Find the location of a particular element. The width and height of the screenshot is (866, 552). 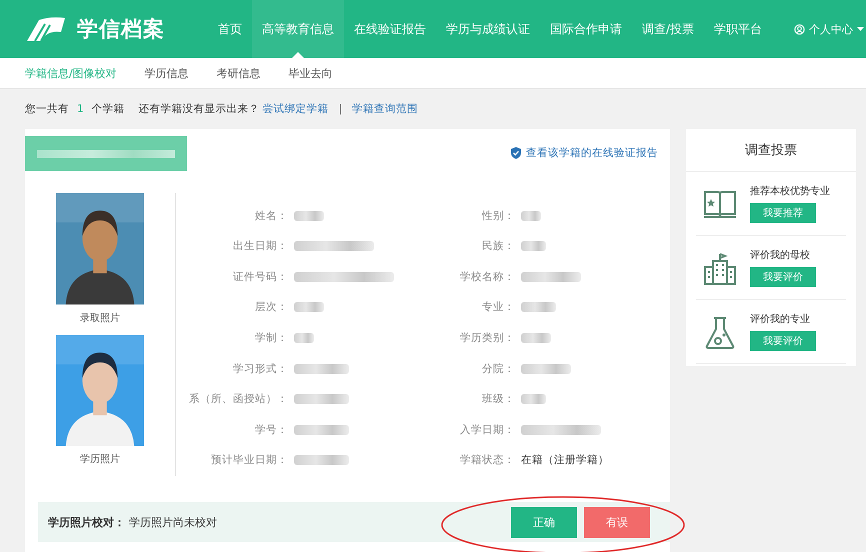

nav-tab: 国际合作申请 is located at coordinates (586, 29).